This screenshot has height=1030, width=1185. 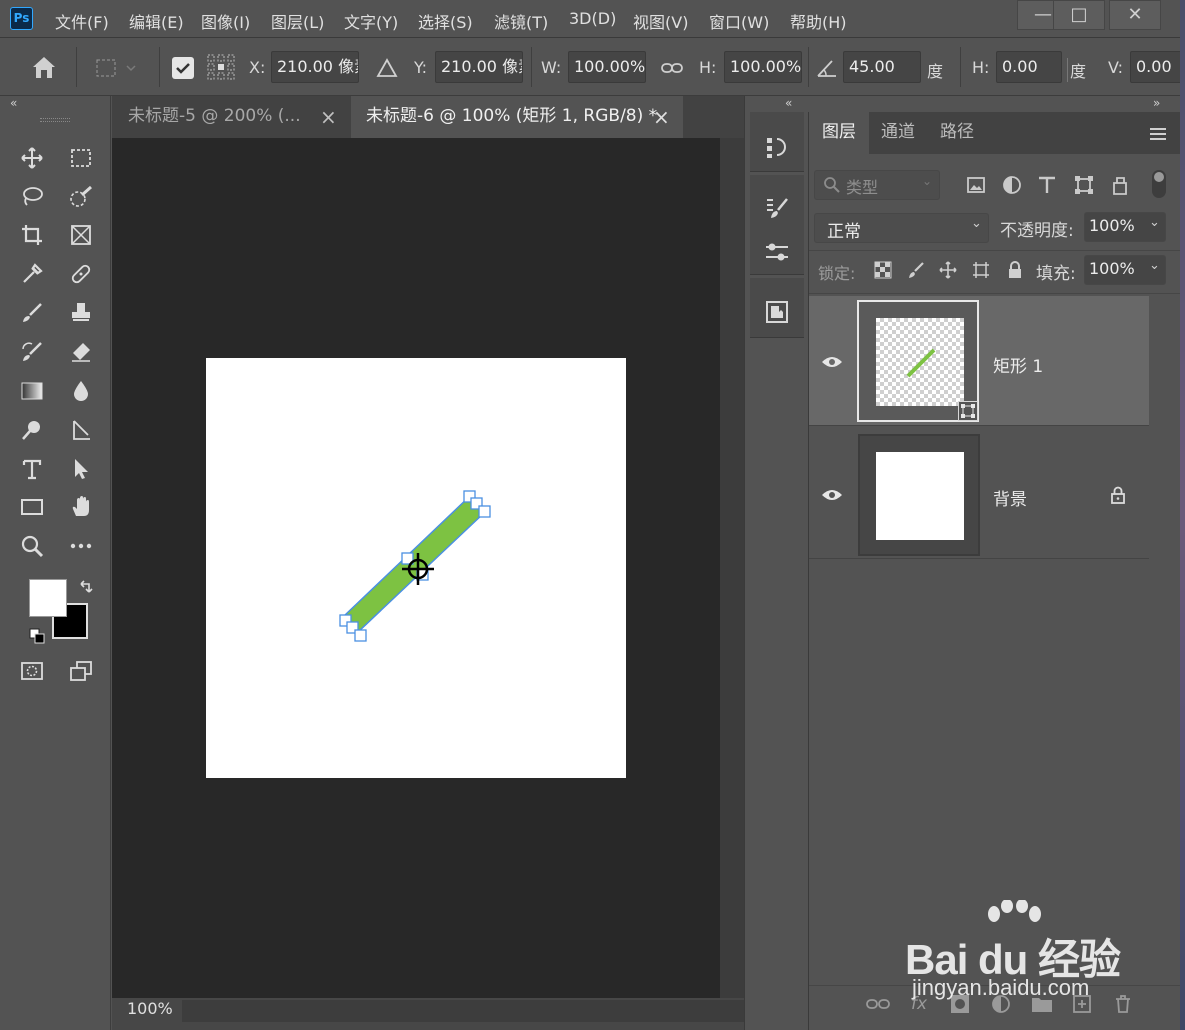 What do you see at coordinates (1118, 495) in the screenshot?
I see `layer-lock-icon` at bounding box center [1118, 495].